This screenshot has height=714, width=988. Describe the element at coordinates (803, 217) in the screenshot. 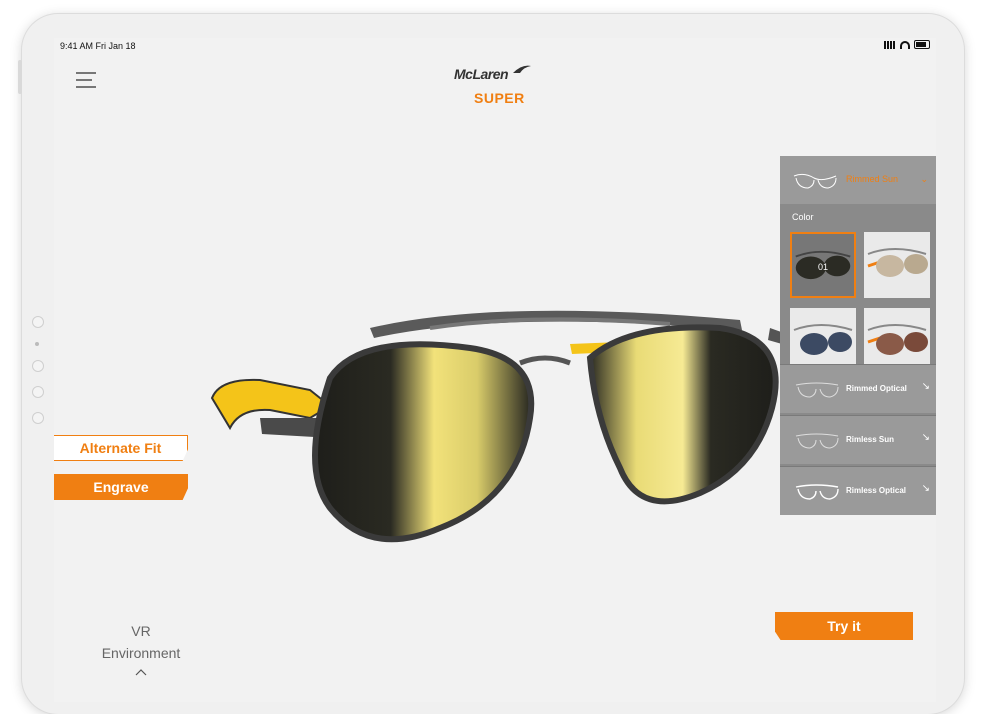

I see `color-section-label: Color` at that location.